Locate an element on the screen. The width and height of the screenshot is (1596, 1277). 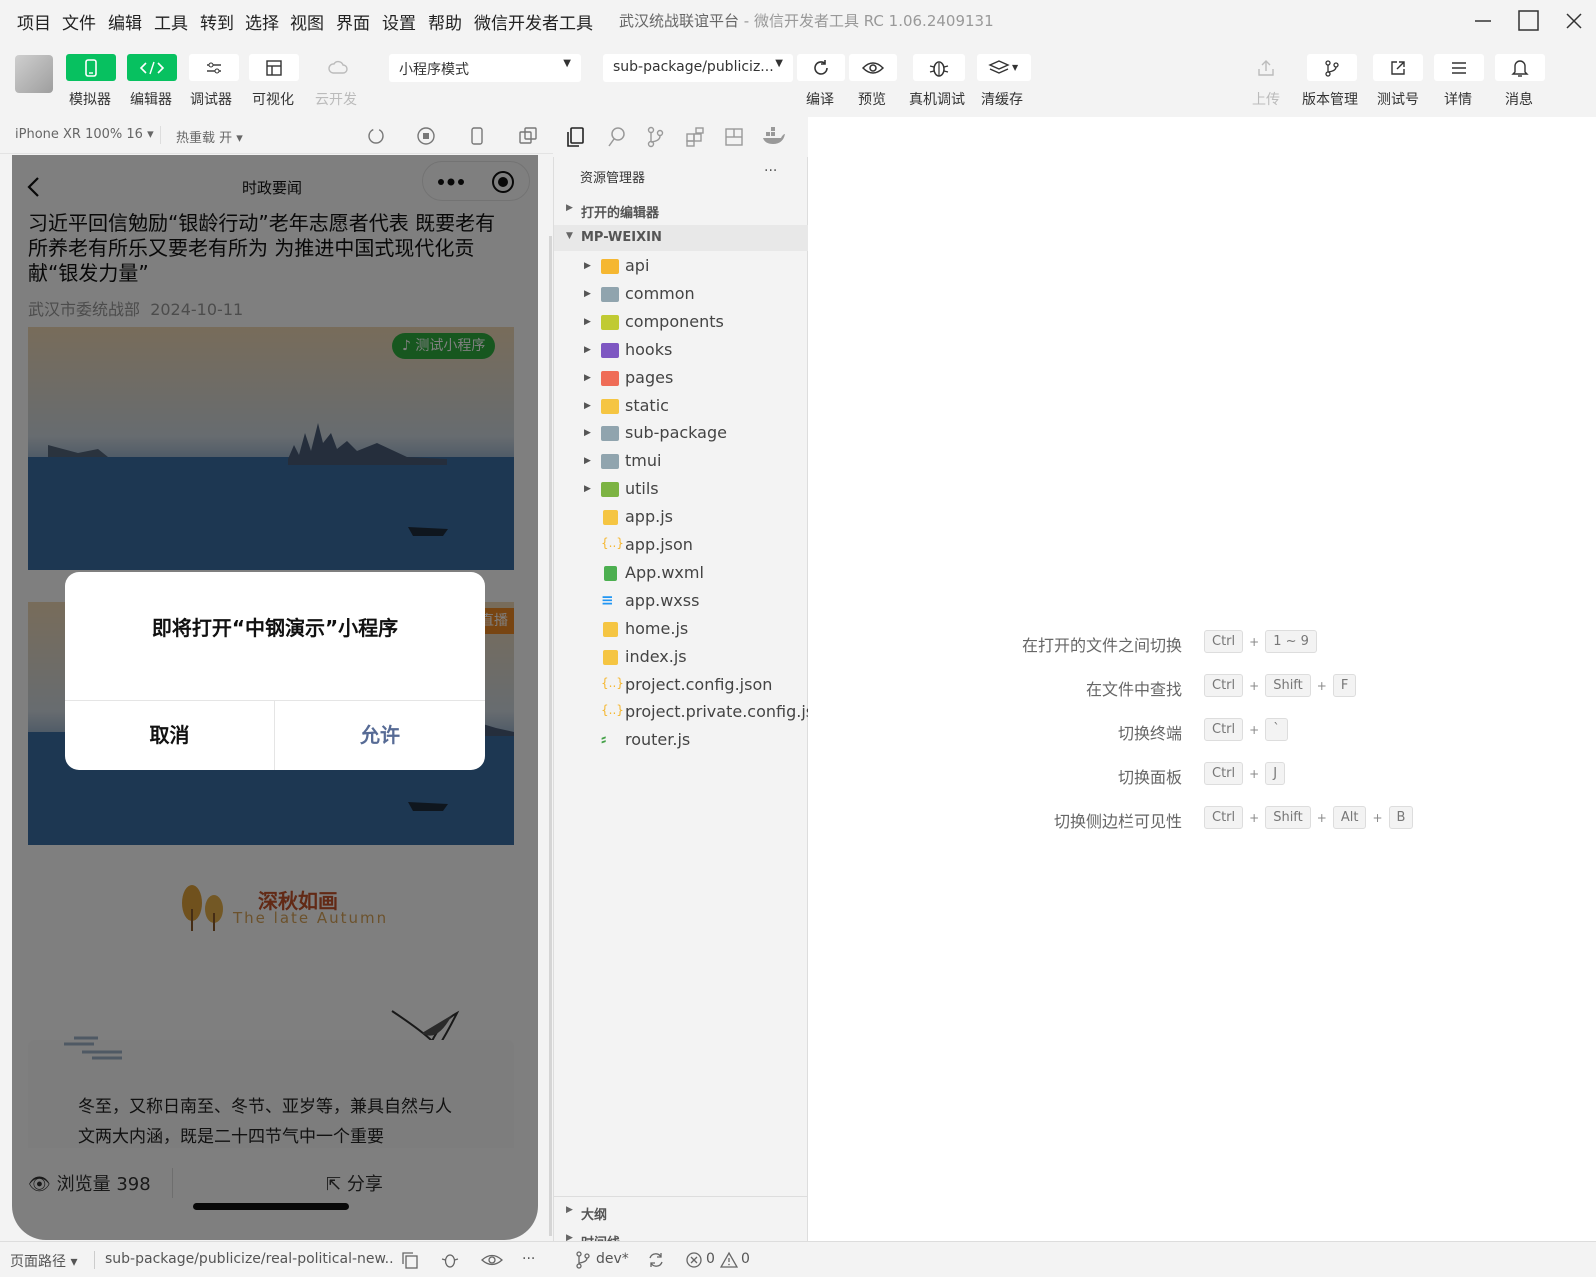
menu-select: 选择 is located at coordinates (262, 21).